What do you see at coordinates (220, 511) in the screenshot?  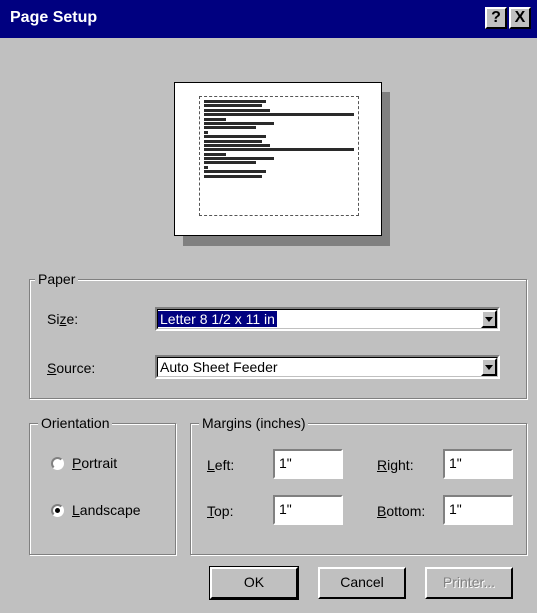 I see `top-margin-label: Top:` at bounding box center [220, 511].